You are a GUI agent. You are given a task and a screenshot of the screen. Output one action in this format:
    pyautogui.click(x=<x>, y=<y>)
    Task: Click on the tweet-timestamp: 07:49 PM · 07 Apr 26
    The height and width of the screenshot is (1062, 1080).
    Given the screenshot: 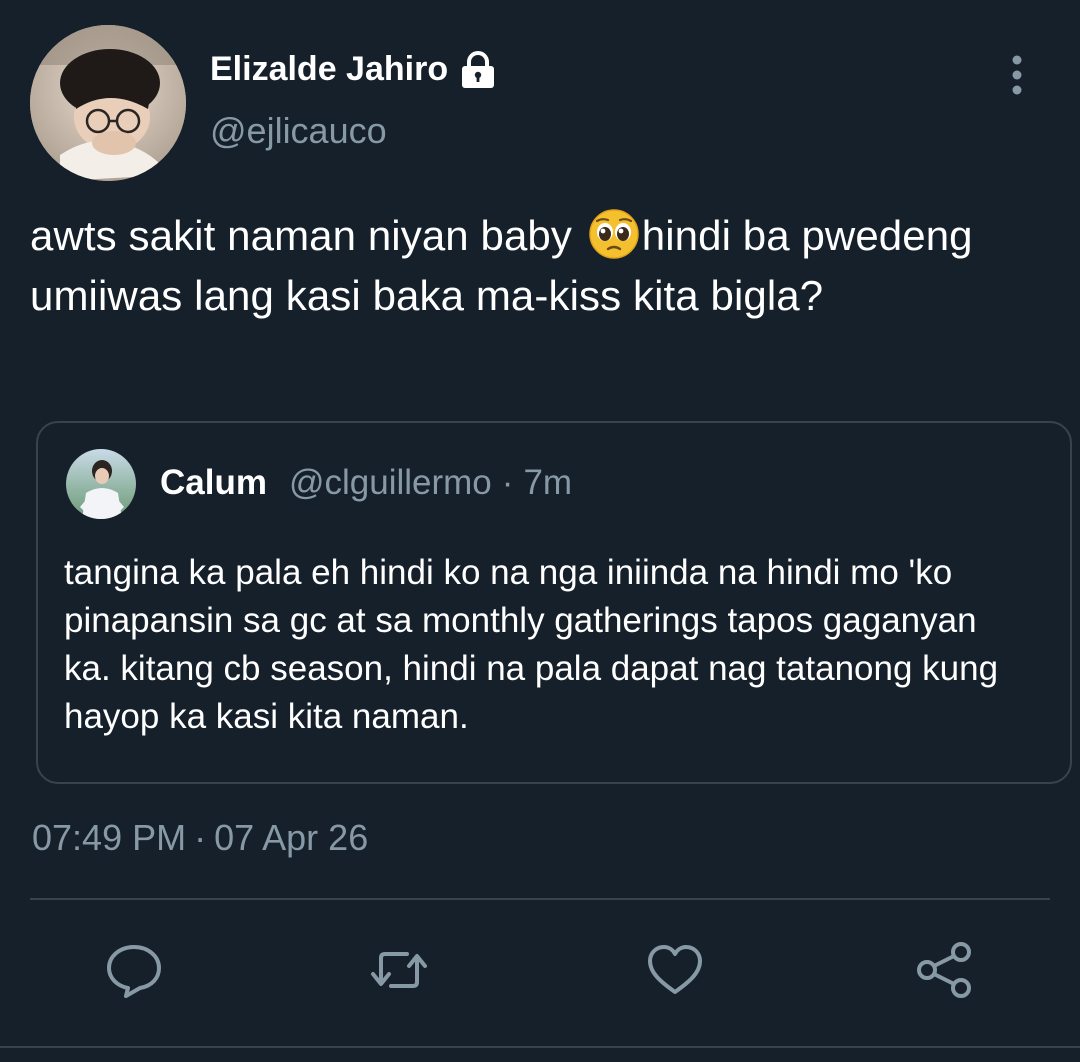 What is the action you would take?
    pyautogui.click(x=200, y=838)
    